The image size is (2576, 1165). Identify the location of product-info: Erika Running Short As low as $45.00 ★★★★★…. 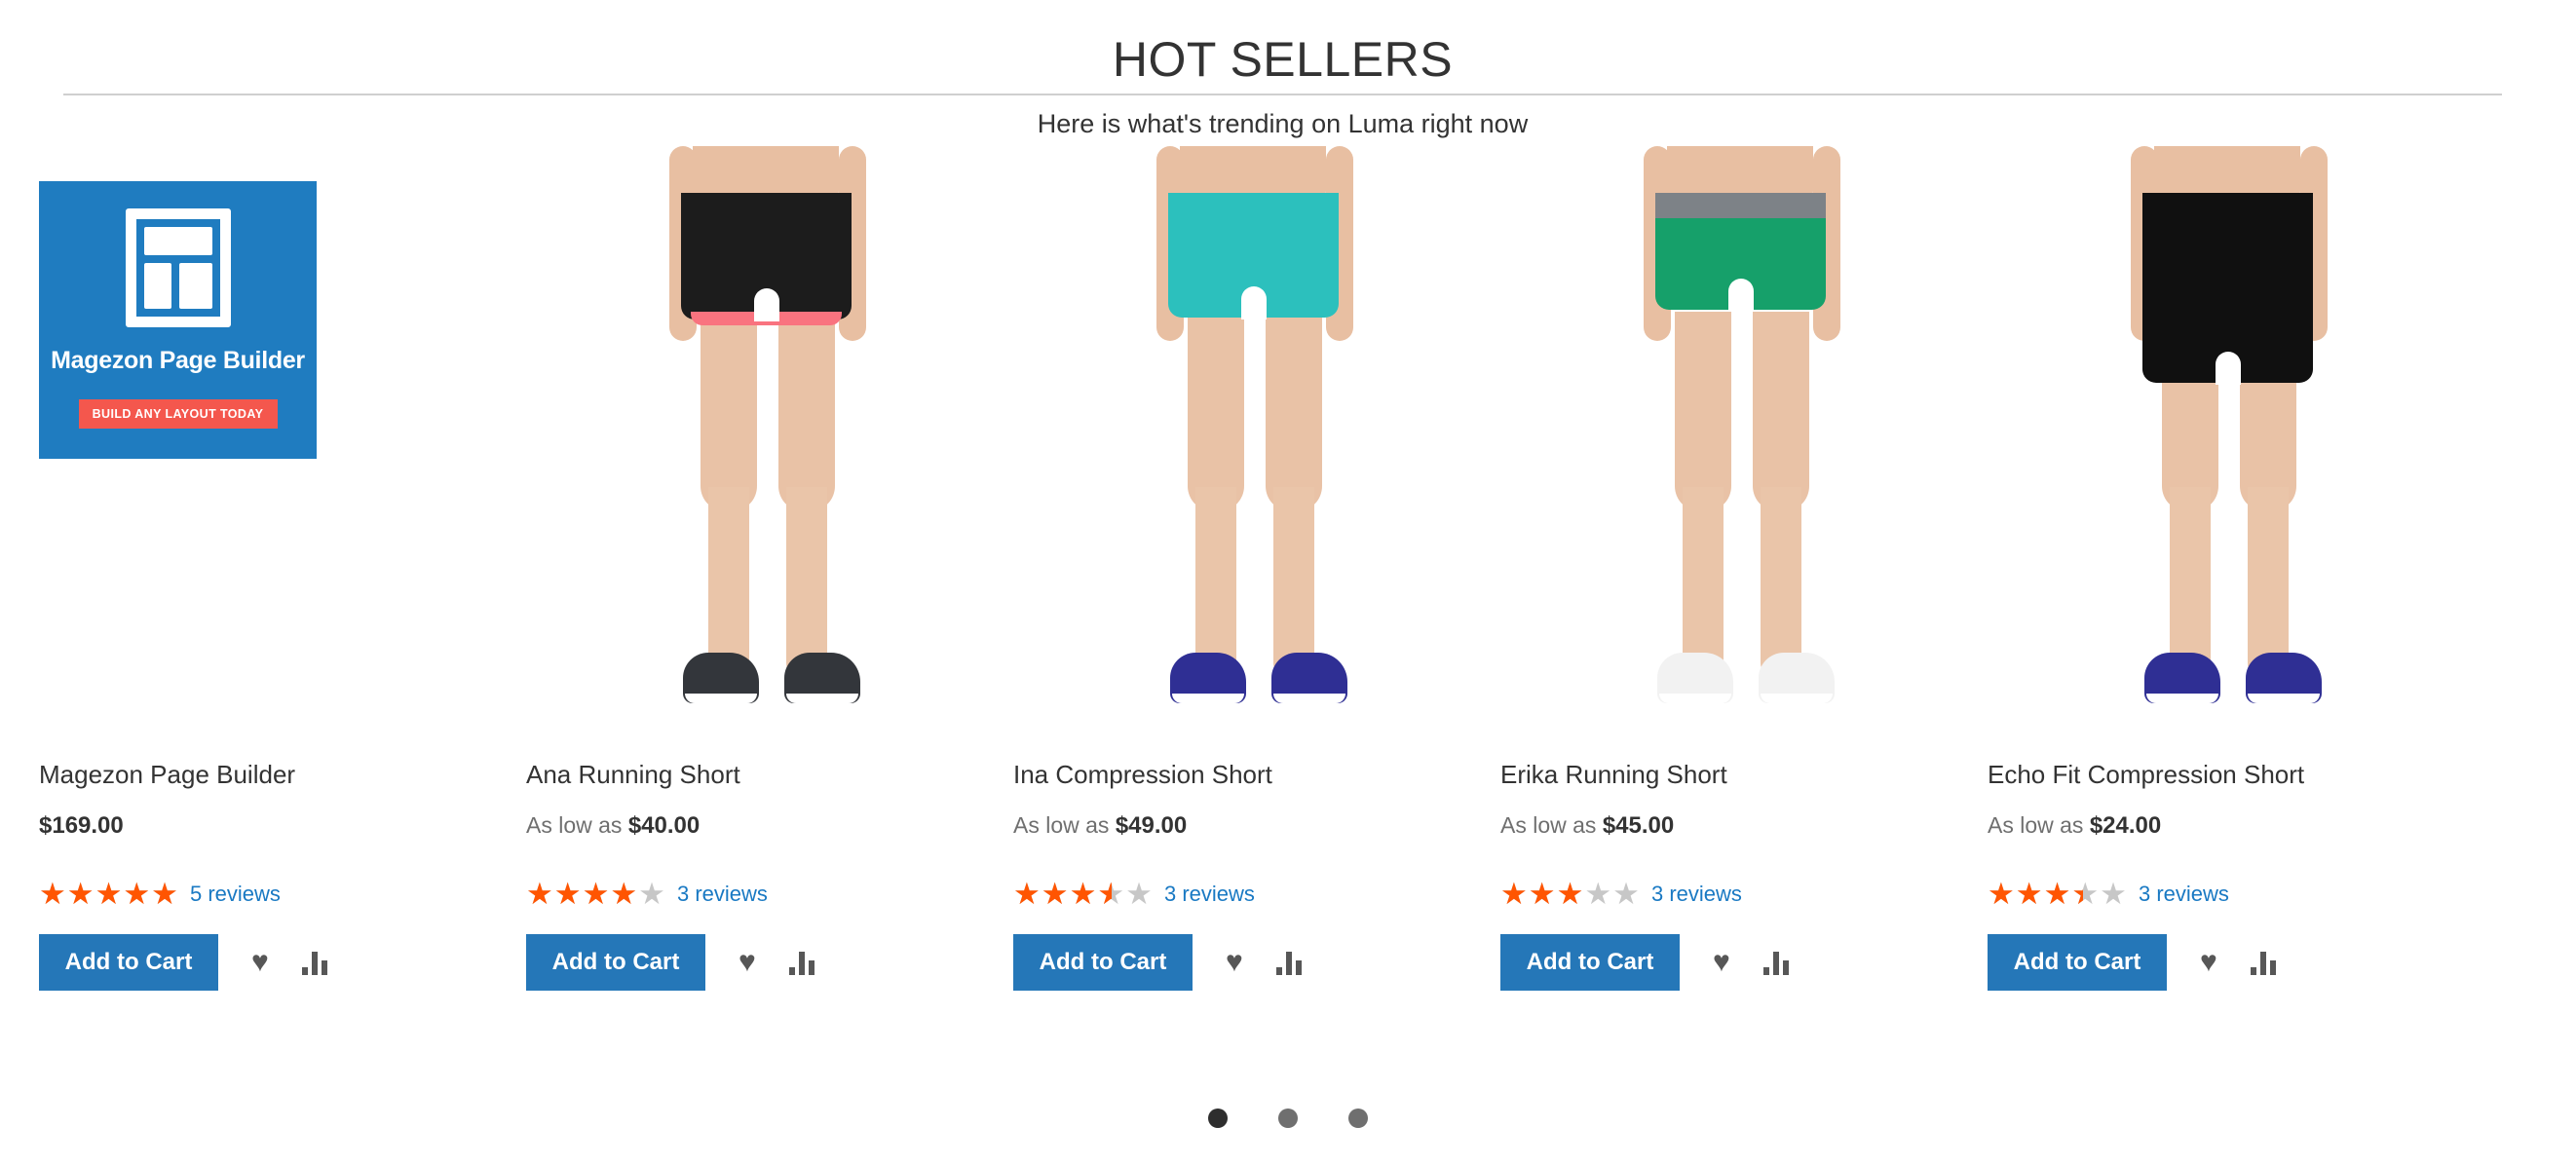
(1742, 865).